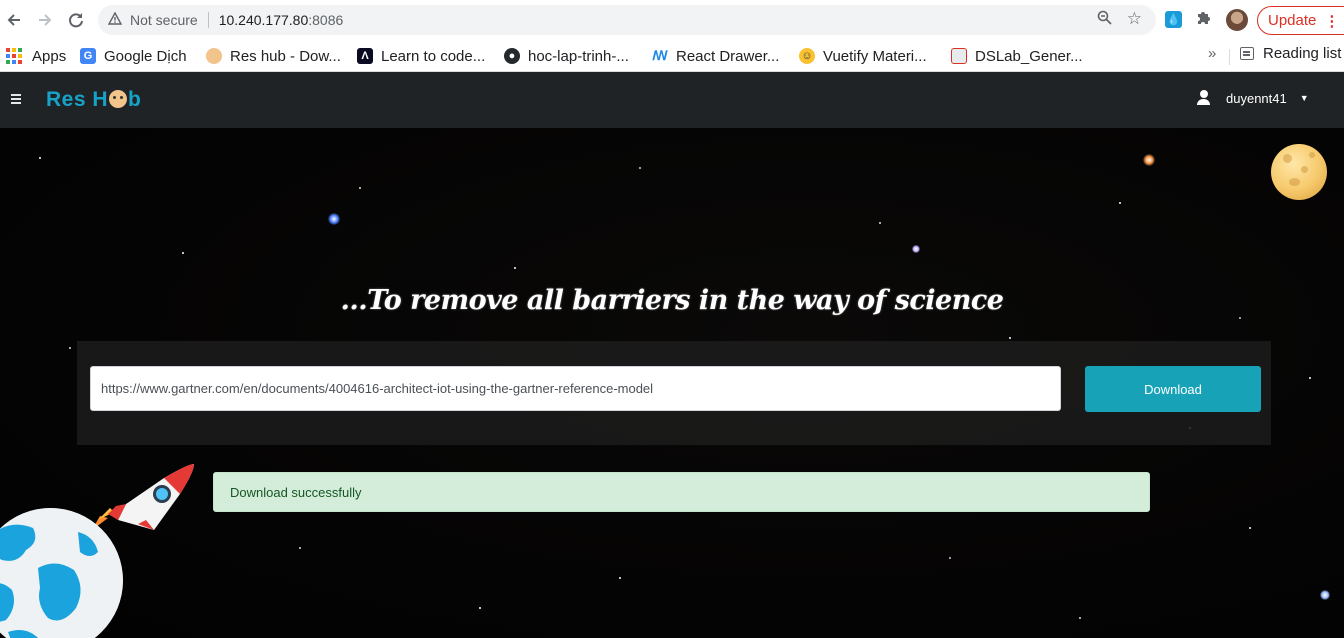 This screenshot has height=638, width=1344. What do you see at coordinates (1204, 19) in the screenshot?
I see `extensions-puzzle-icon` at bounding box center [1204, 19].